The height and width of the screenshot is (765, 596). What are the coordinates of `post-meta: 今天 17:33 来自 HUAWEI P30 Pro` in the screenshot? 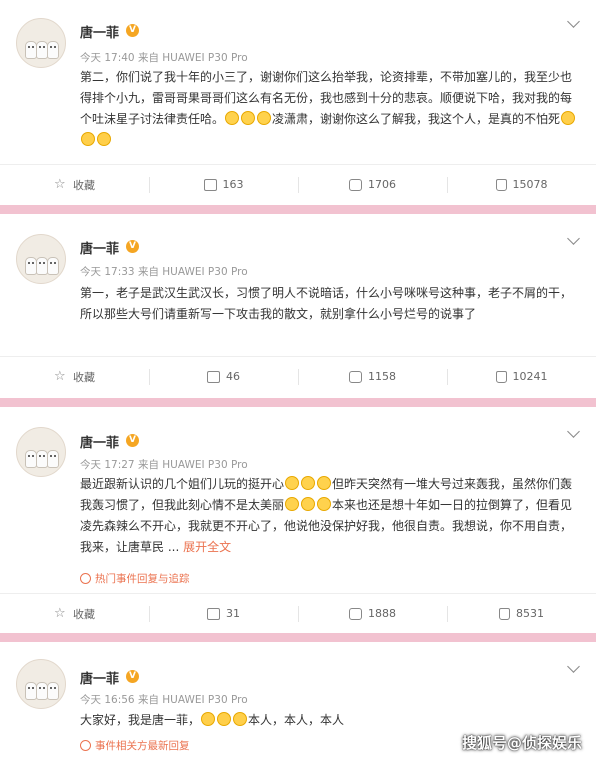 It's located at (164, 271).